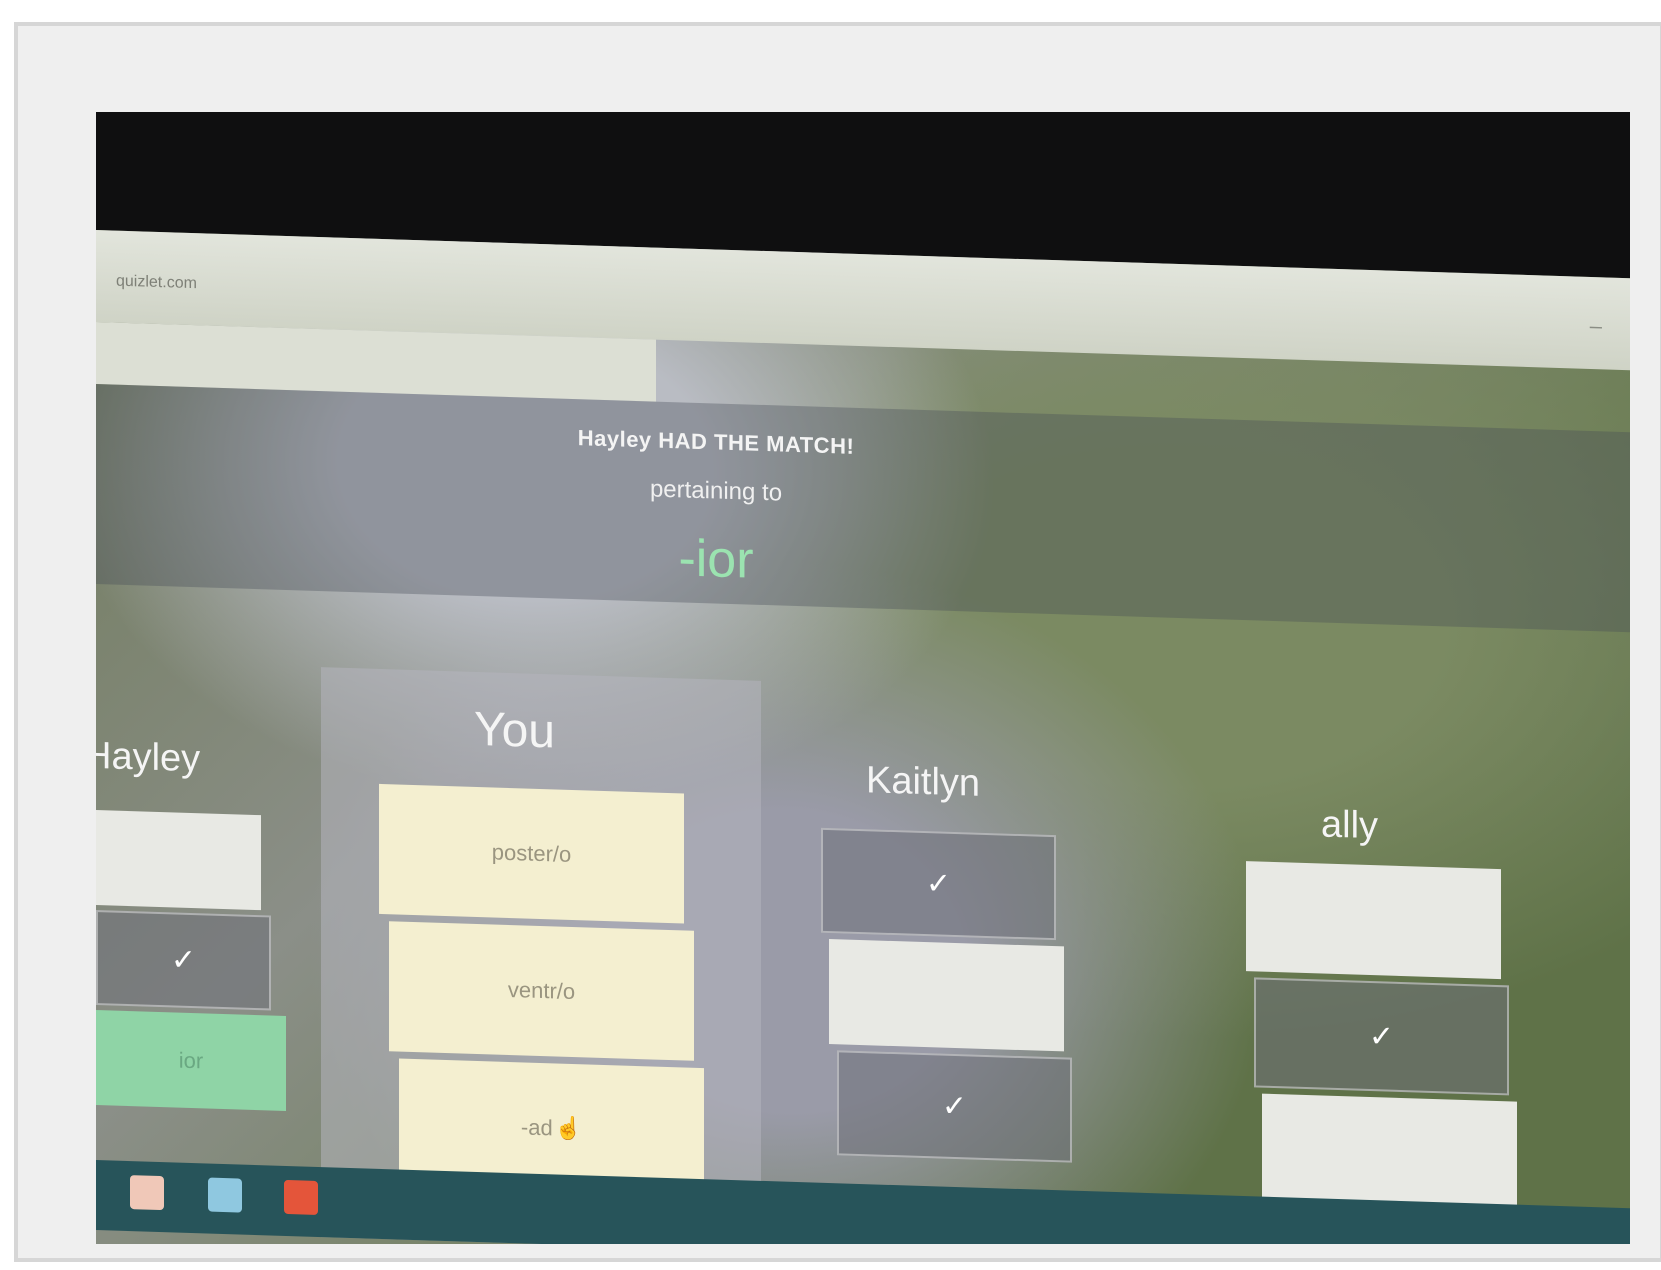 The width and height of the screenshot is (1661, 1270). What do you see at coordinates (923, 782) in the screenshot?
I see `player-name-kaitlyn: Kaitlyn` at bounding box center [923, 782].